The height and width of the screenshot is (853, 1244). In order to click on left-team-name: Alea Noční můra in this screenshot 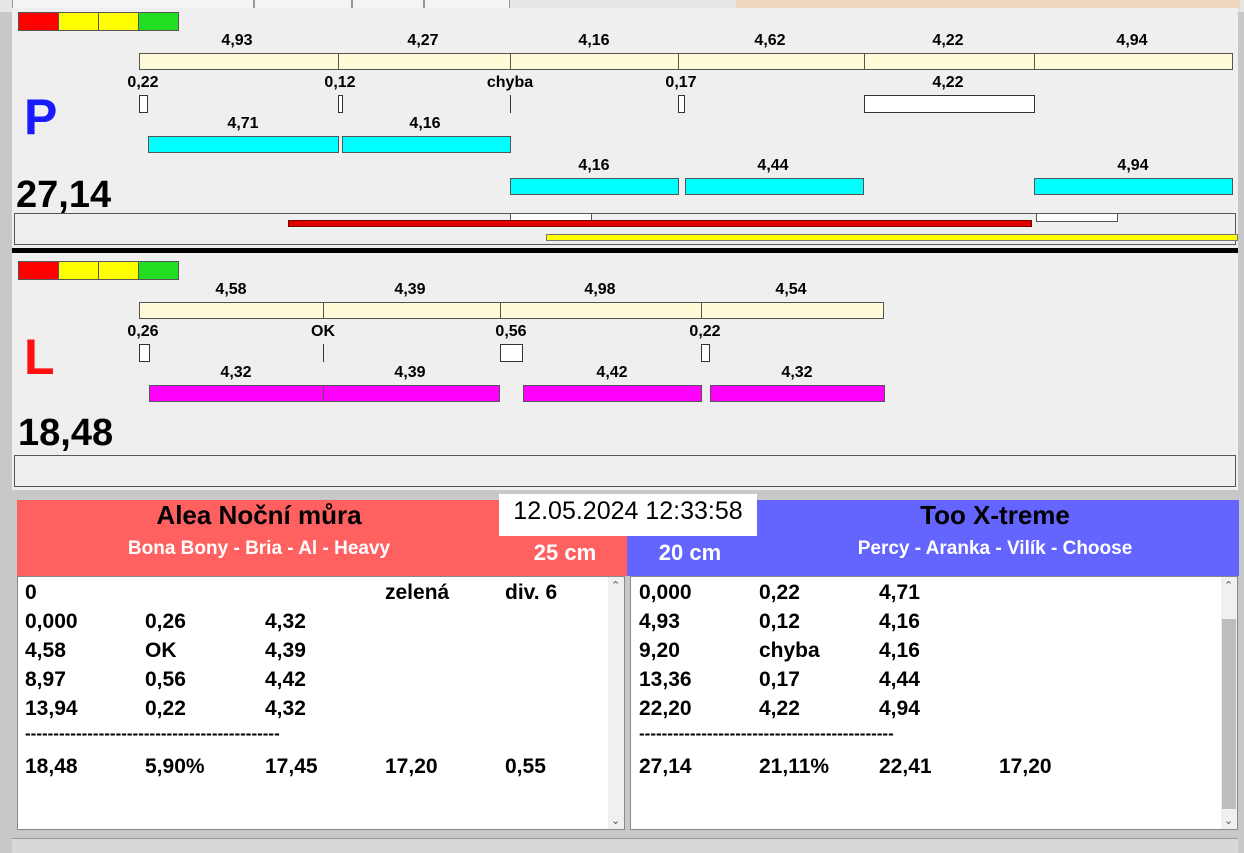, I will do `click(259, 515)`.